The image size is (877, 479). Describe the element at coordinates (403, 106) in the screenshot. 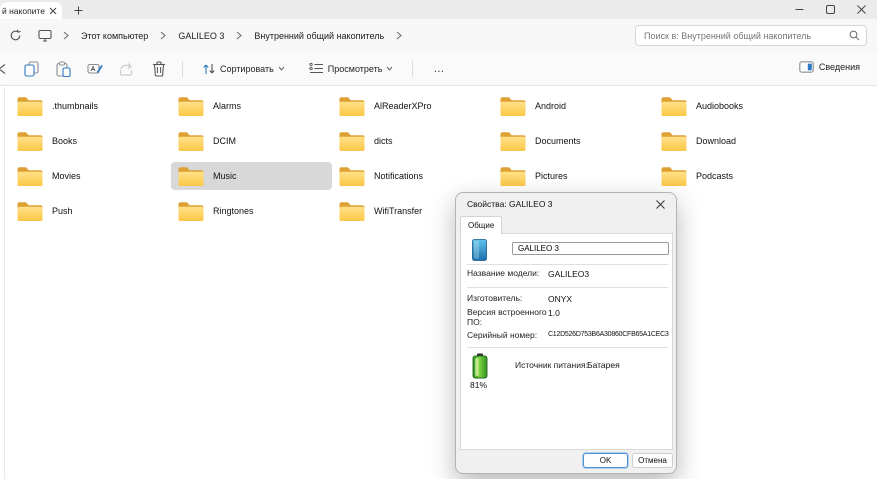

I see `file-name: AlReaderXPro` at that location.